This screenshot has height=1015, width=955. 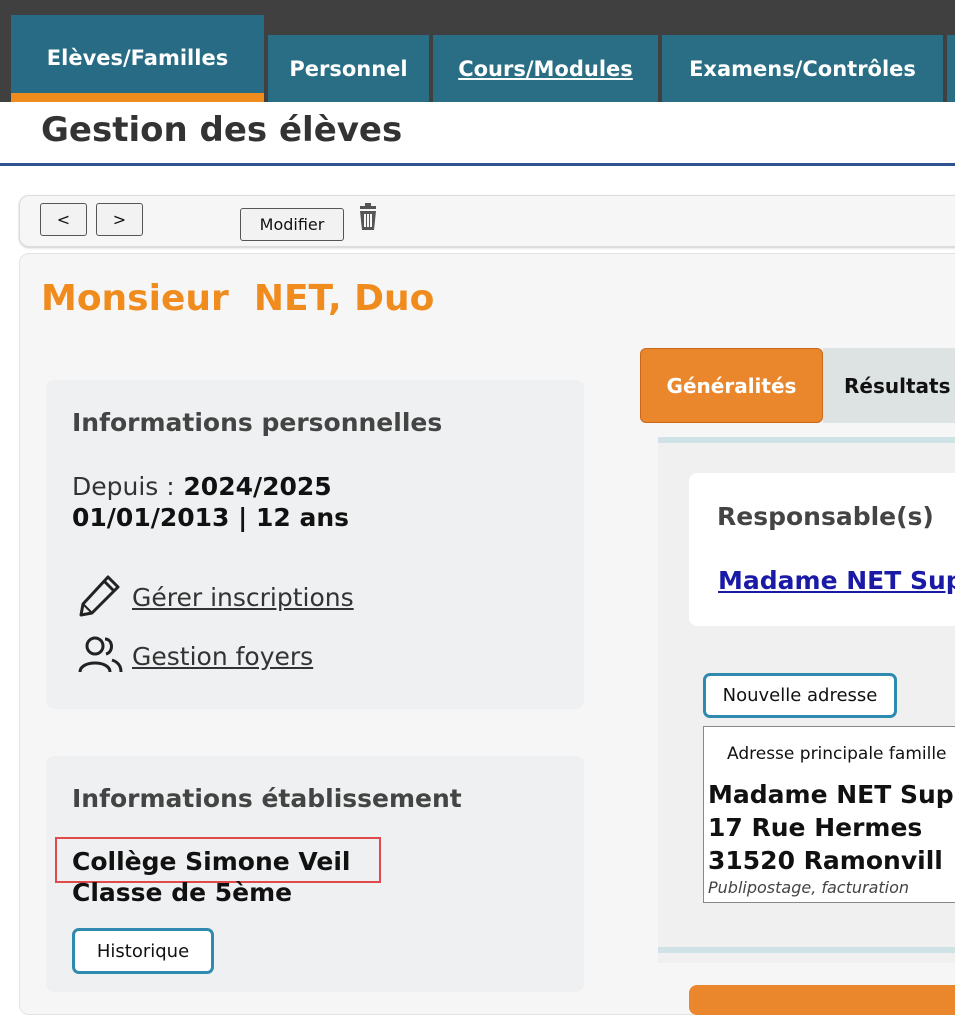 What do you see at coordinates (731, 385) in the screenshot?
I see `tab-generalites: Généralités` at bounding box center [731, 385].